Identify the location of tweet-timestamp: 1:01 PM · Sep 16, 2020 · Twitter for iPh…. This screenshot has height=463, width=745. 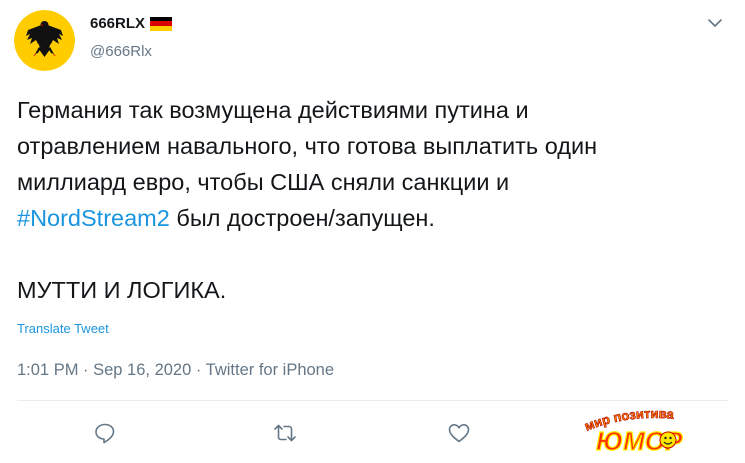
(175, 370).